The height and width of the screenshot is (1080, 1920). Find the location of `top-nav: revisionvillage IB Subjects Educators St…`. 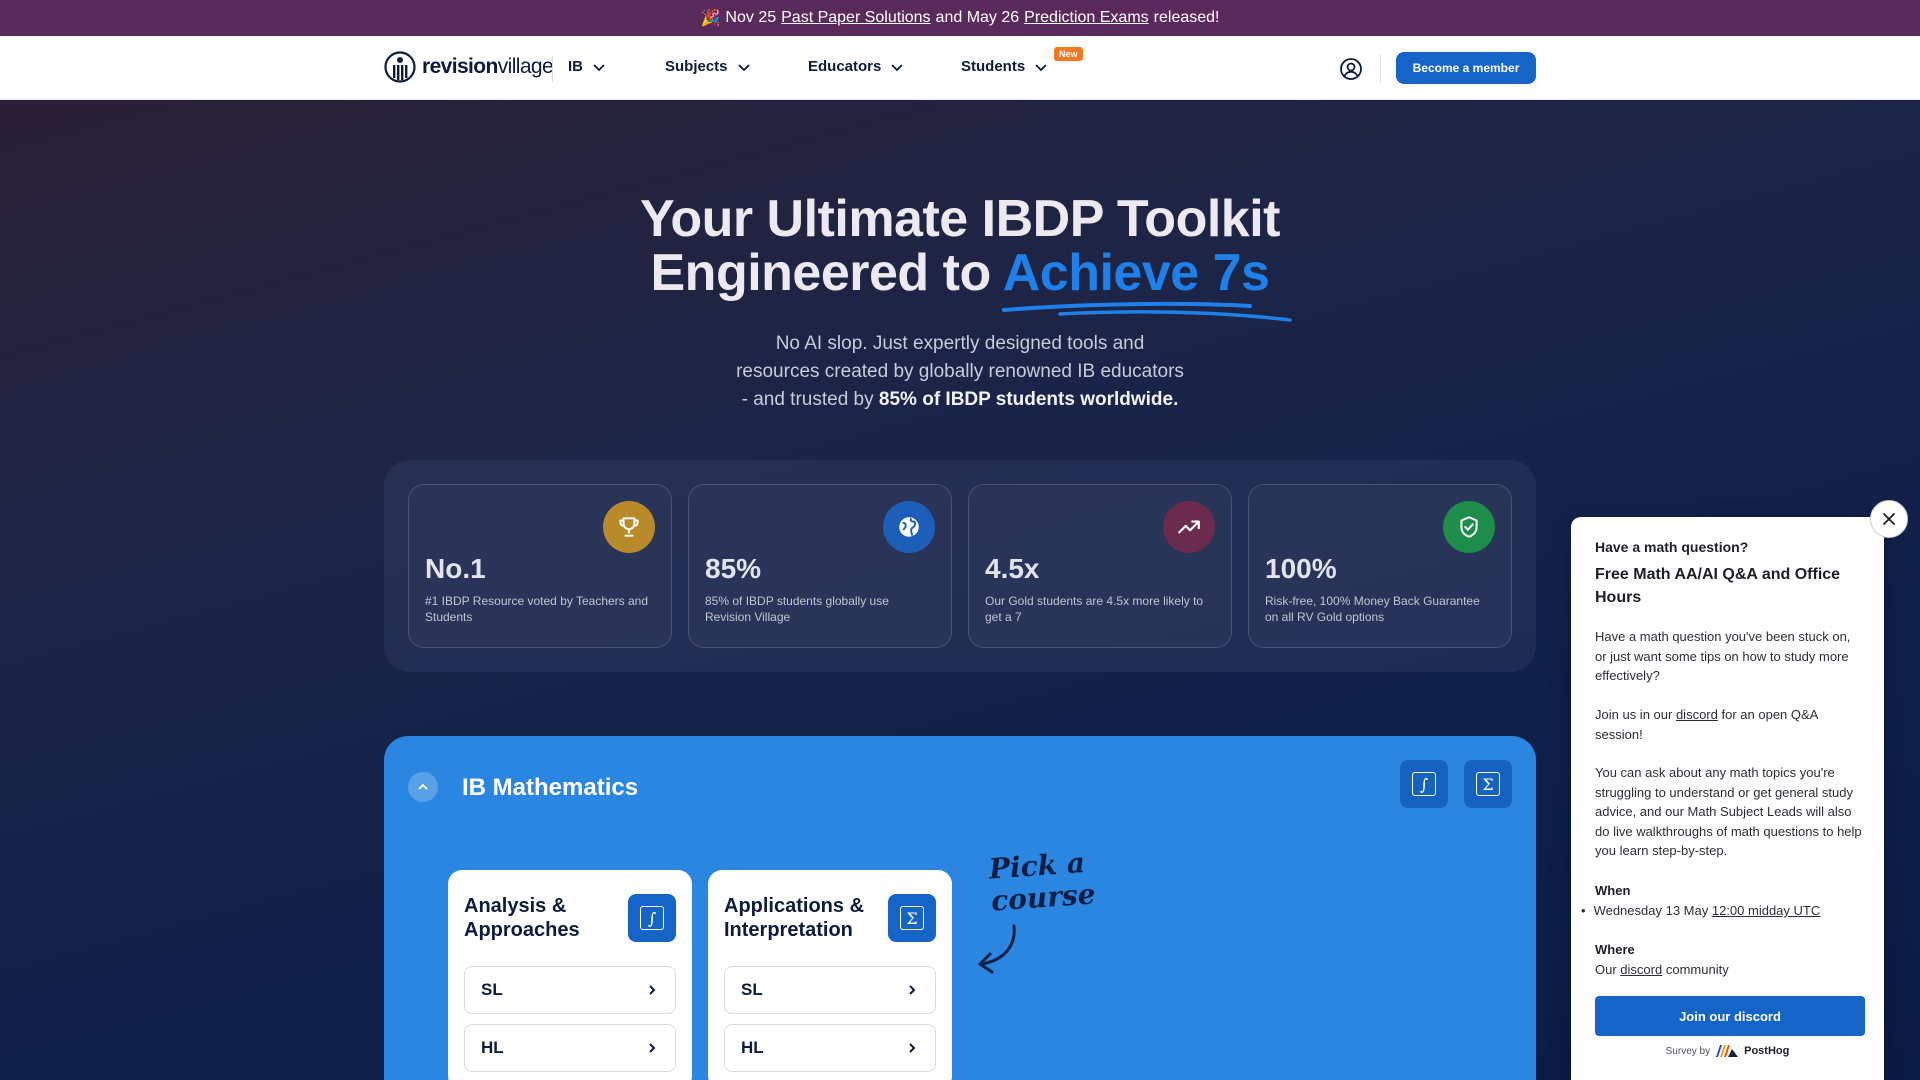

top-nav: revisionvillage IB Subjects Educators St… is located at coordinates (960, 68).